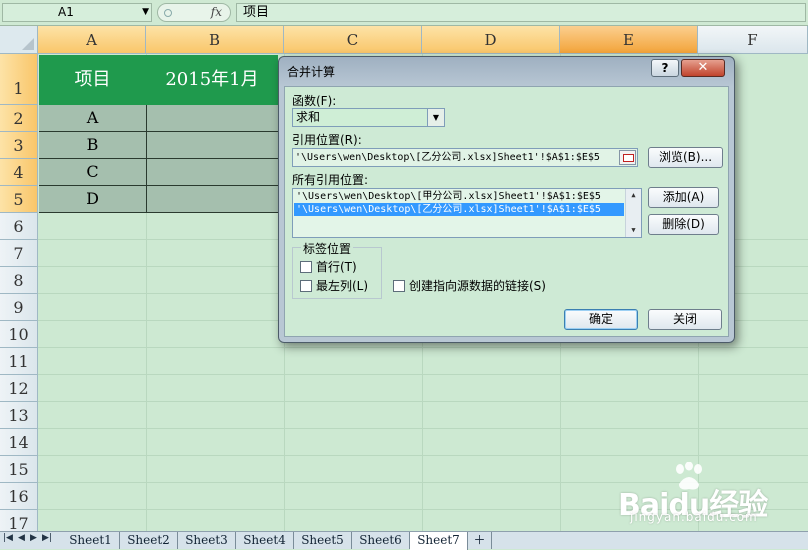 The height and width of the screenshot is (550, 808). What do you see at coordinates (216, 12) in the screenshot?
I see `fx-icon: fx` at bounding box center [216, 12].